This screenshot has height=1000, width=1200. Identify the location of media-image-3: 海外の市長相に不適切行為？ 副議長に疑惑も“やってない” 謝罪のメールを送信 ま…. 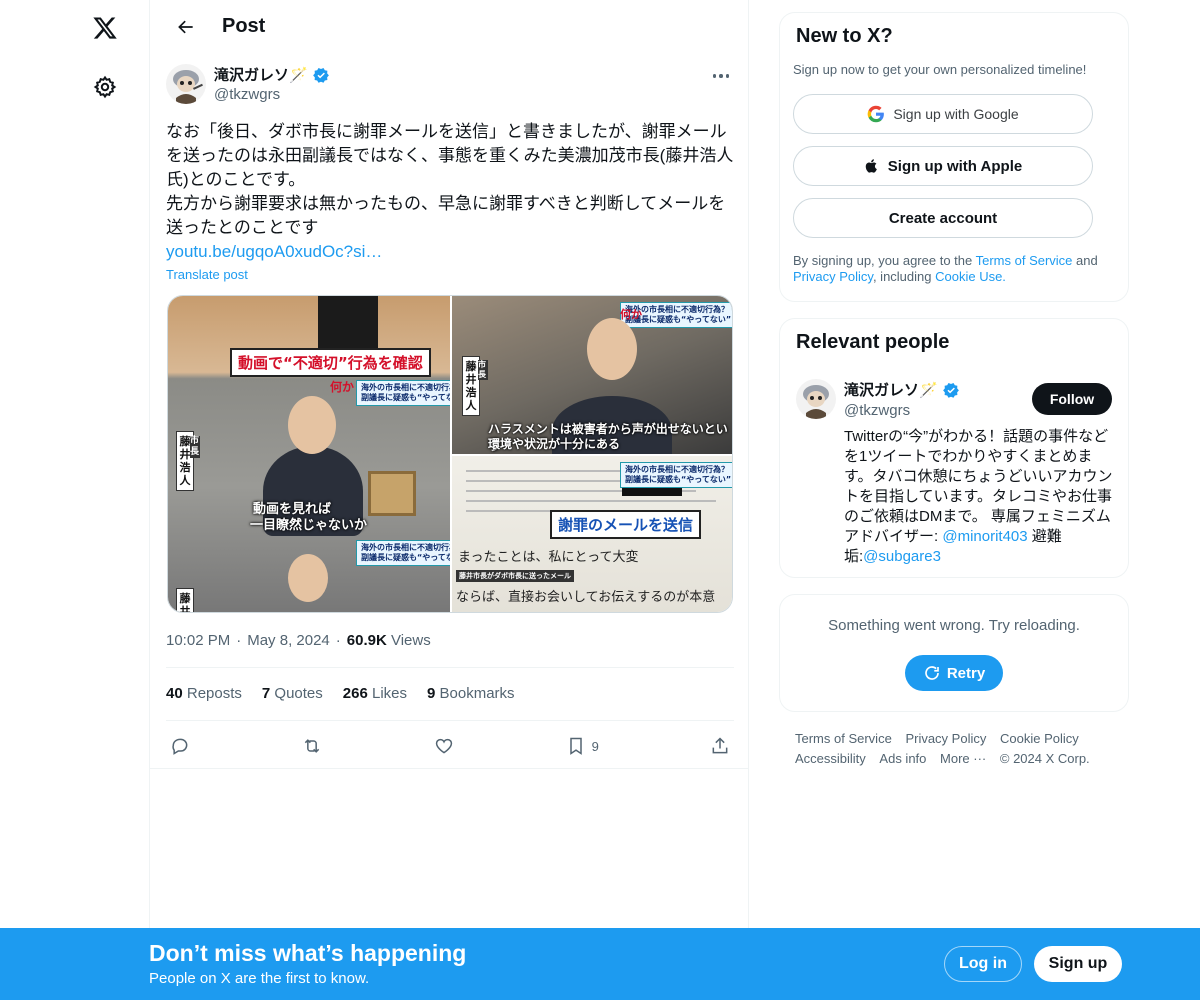
(592, 534).